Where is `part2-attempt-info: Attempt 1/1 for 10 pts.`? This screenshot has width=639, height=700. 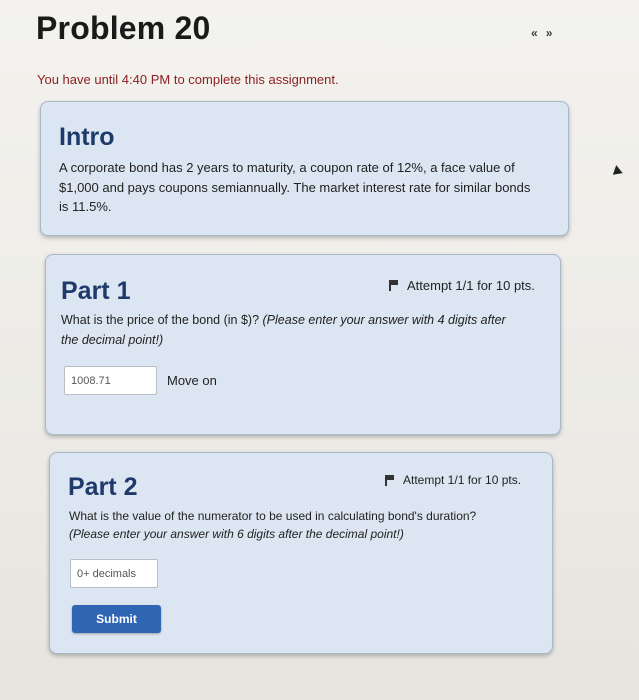 part2-attempt-info: Attempt 1/1 for 10 pts. is located at coordinates (453, 480).